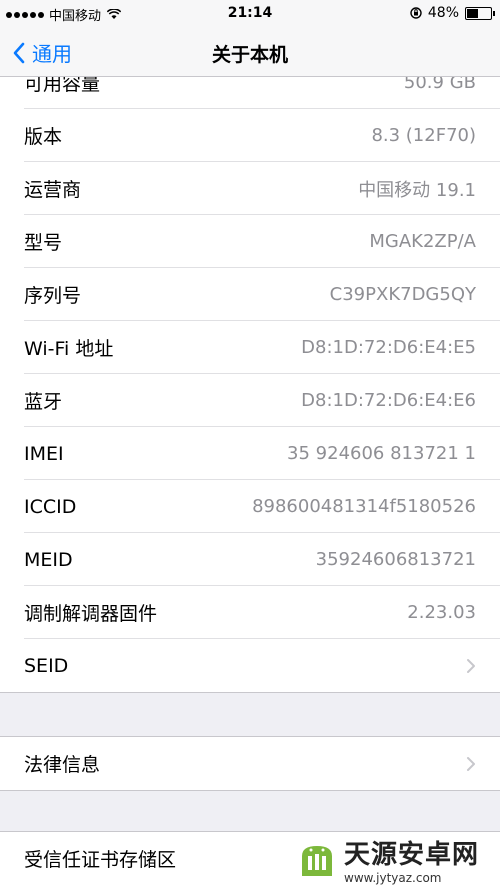  I want to click on battery-percent: 48%, so click(443, 13).